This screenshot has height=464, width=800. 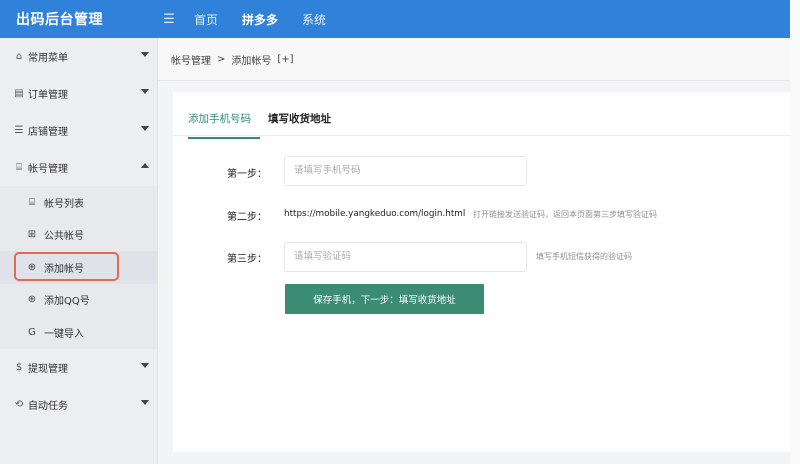 What do you see at coordinates (19, 130) in the screenshot?
I see `list-icon: ☰` at bounding box center [19, 130].